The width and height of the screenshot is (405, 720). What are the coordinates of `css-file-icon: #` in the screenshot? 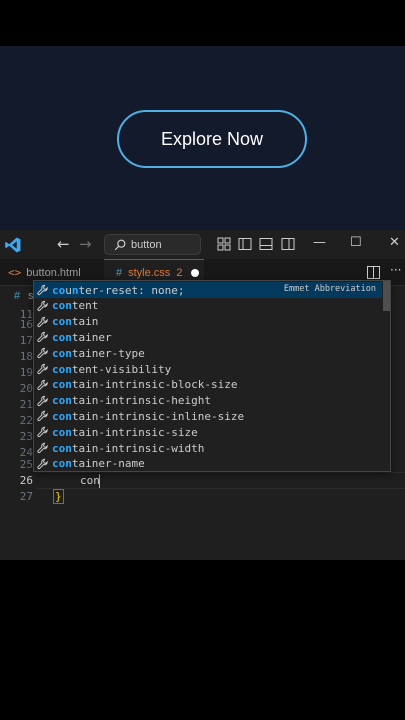 It's located at (119, 273).